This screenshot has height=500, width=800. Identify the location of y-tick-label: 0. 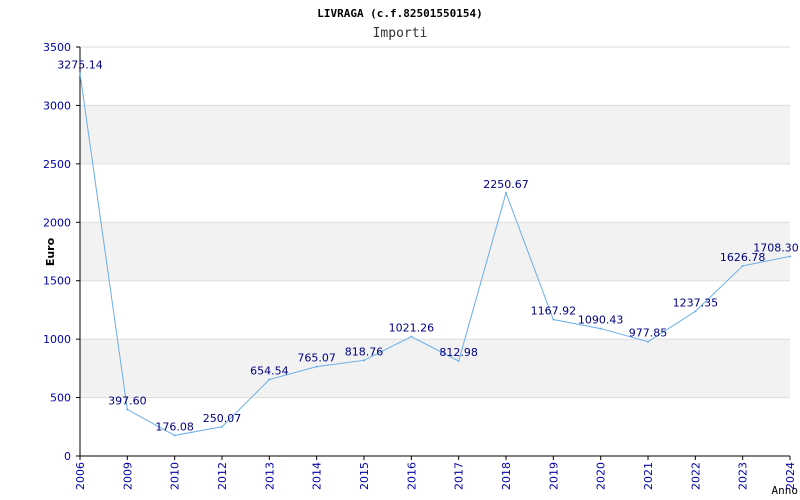
(67, 456).